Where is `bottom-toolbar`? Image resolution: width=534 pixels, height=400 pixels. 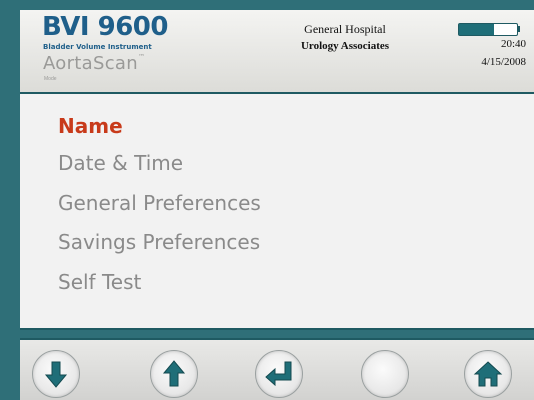 bottom-toolbar is located at coordinates (277, 369).